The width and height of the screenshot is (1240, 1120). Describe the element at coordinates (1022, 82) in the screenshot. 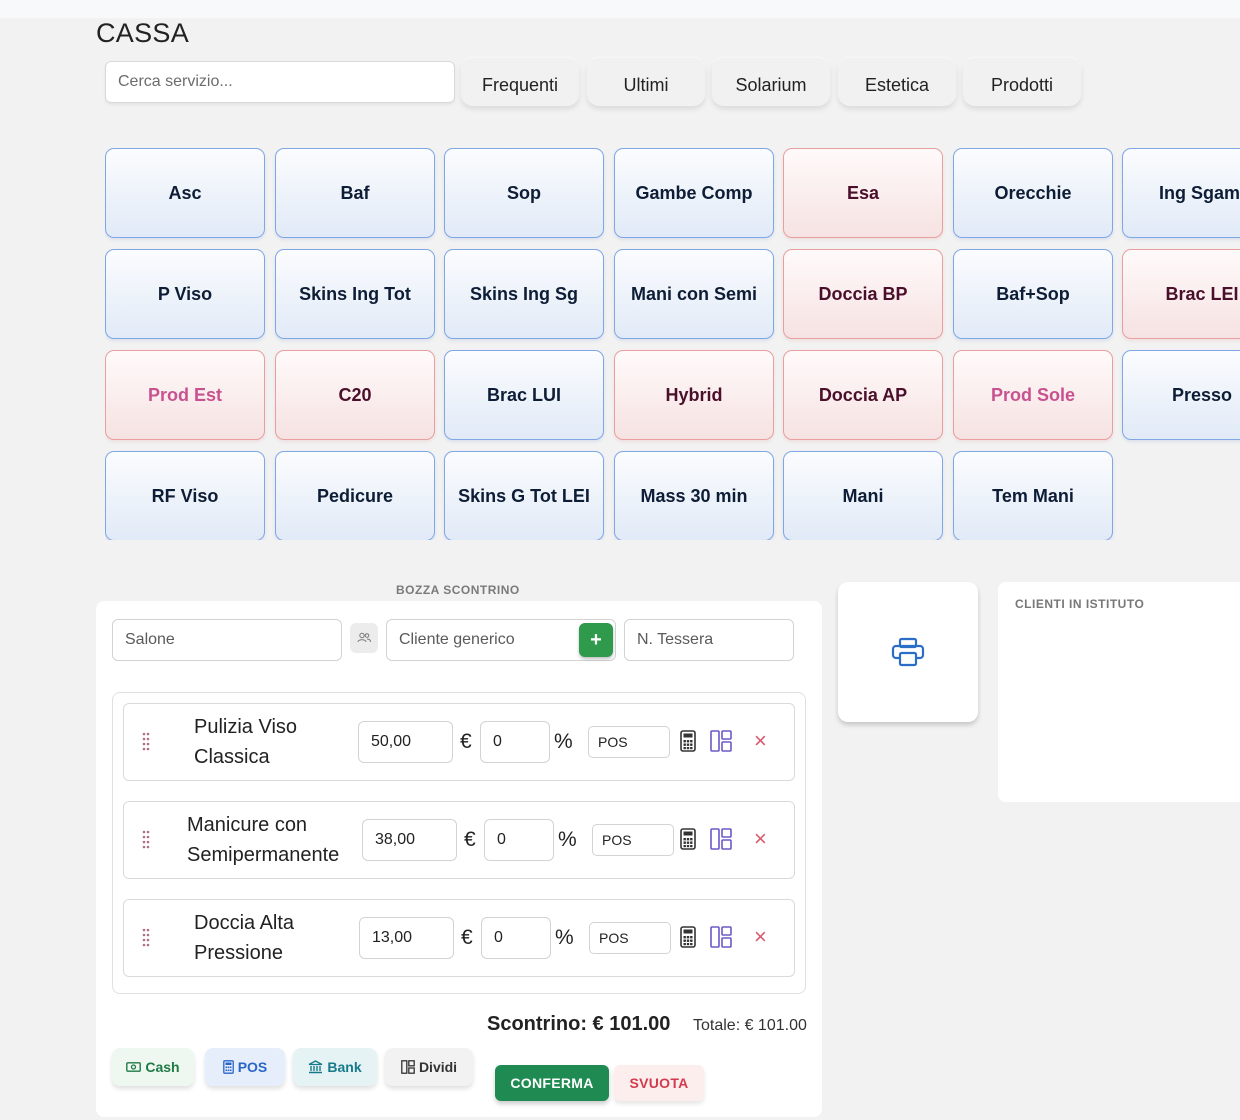

I see `tab-prodotti: Prodotti` at that location.